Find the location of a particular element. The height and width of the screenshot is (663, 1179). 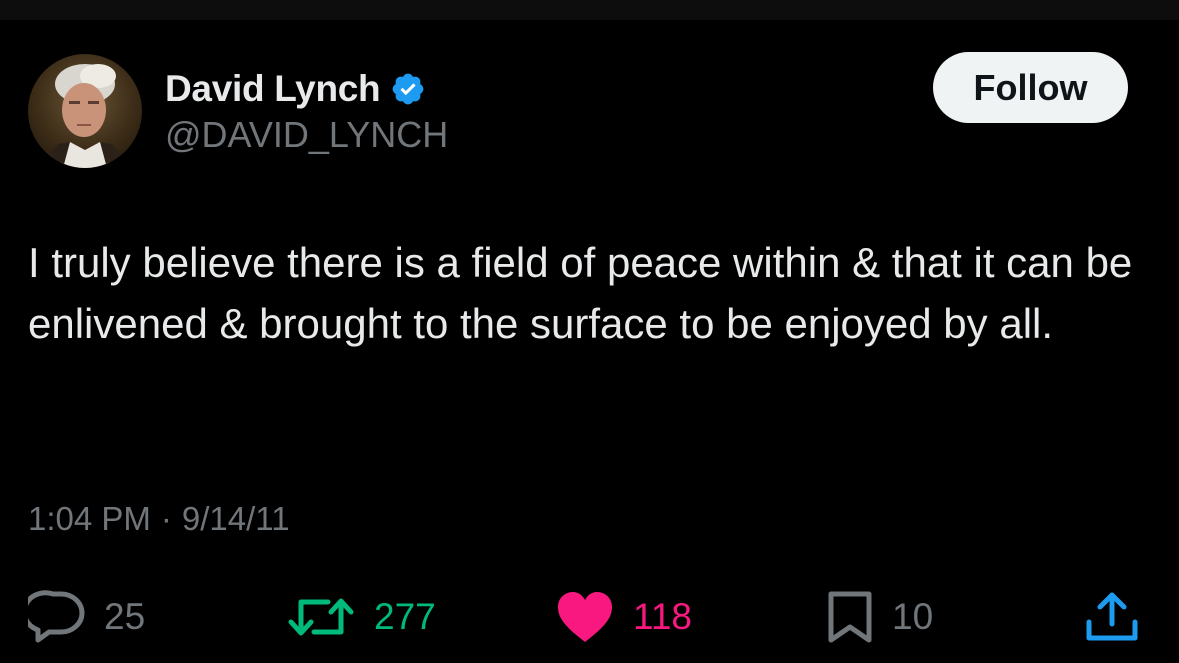

repost-button: 277 is located at coordinates (361, 617).